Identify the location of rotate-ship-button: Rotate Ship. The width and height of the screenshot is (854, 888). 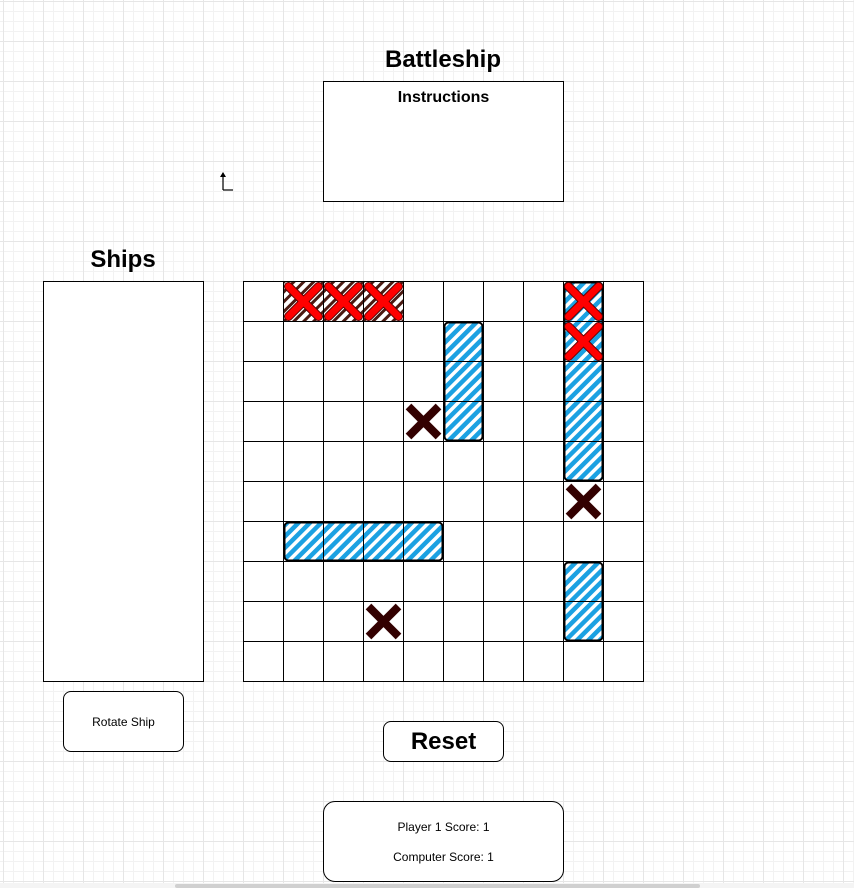
(123, 721).